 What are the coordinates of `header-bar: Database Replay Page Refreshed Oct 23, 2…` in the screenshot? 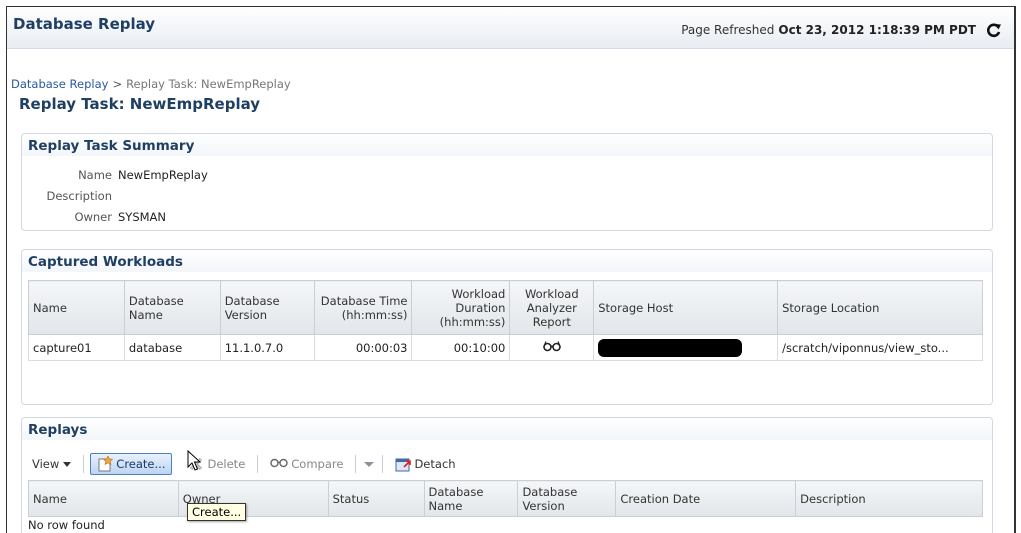 It's located at (510, 28).